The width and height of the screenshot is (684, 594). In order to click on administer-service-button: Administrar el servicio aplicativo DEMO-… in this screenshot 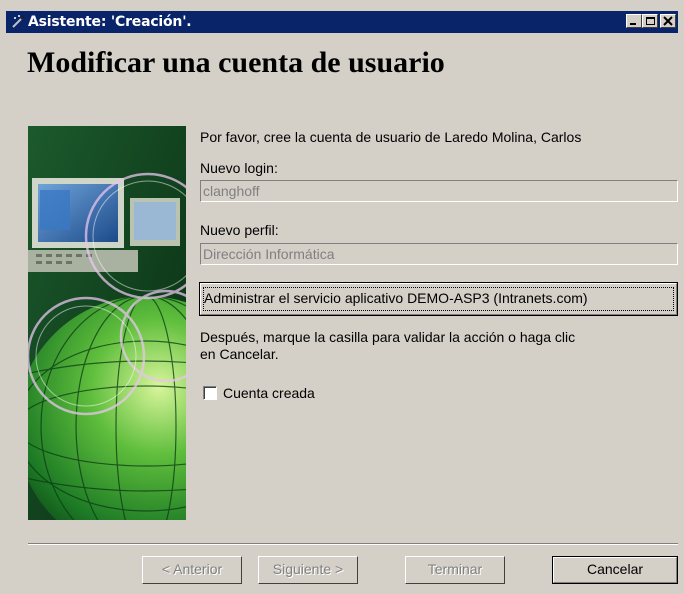, I will do `click(438, 299)`.